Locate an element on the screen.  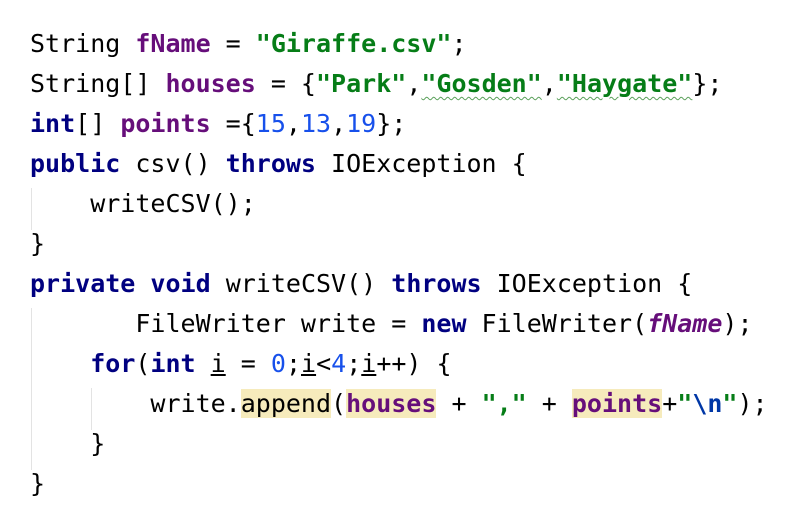
code-token: writeCSV(); is located at coordinates (143, 203).